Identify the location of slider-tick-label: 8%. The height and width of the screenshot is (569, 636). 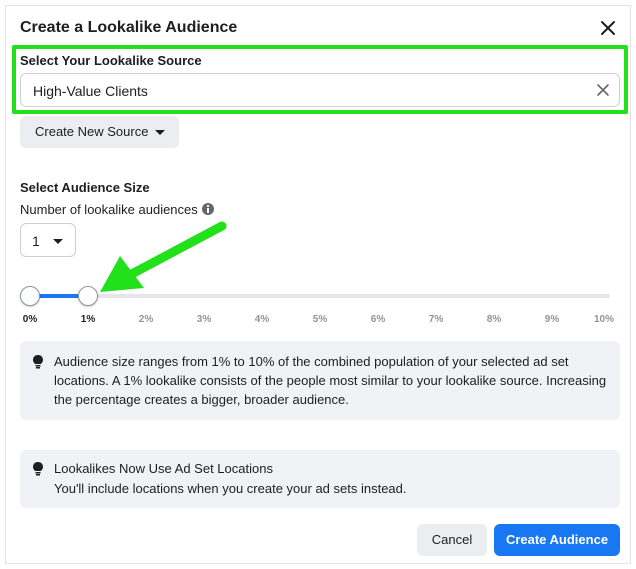
(494, 319).